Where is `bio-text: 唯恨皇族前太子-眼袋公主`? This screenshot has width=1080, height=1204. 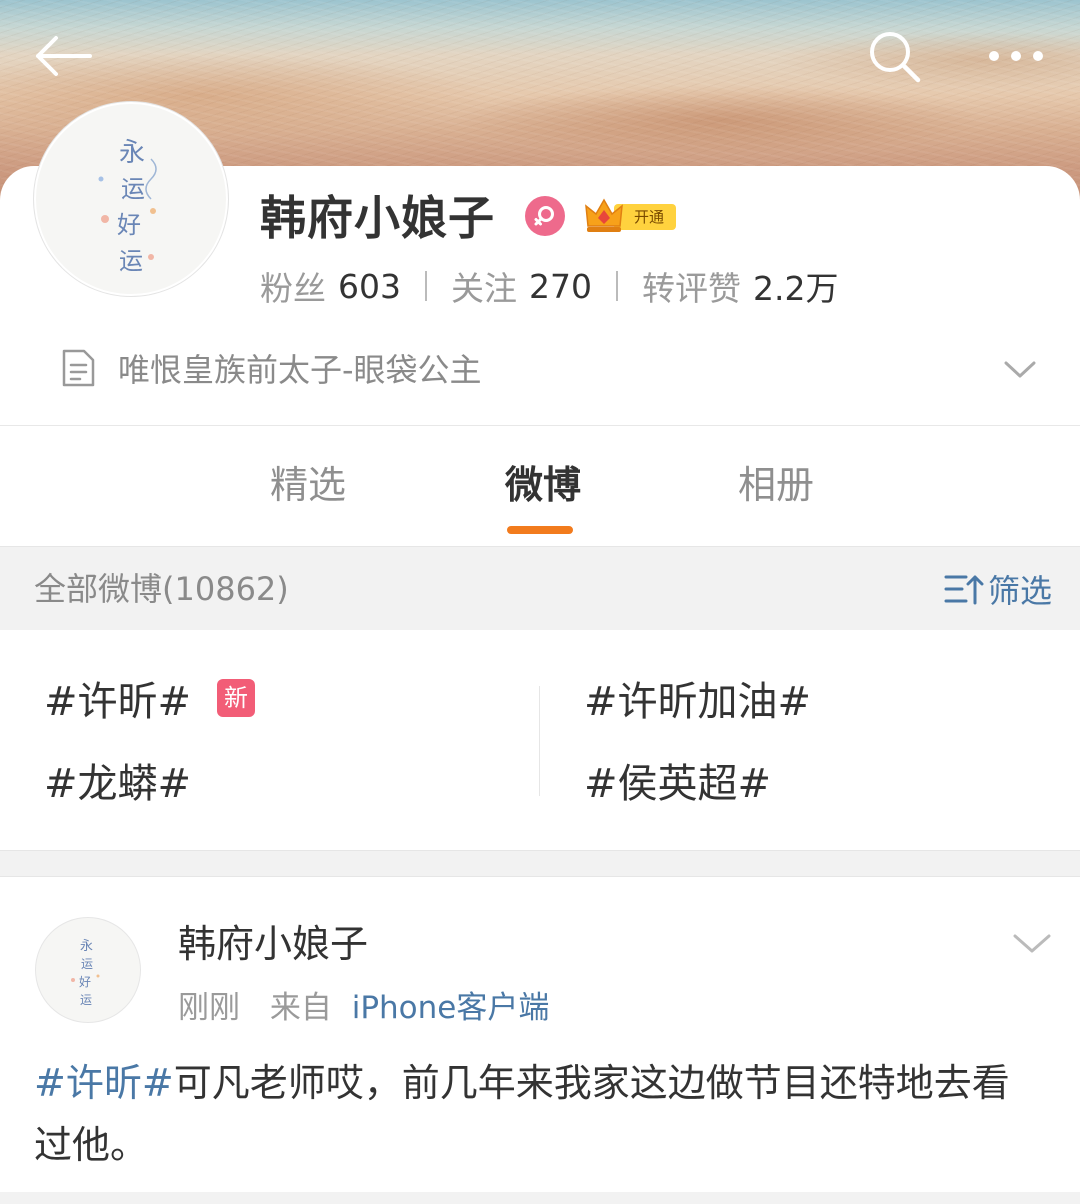 bio-text: 唯恨皇族前太子-眼袋公主 is located at coordinates (300, 370).